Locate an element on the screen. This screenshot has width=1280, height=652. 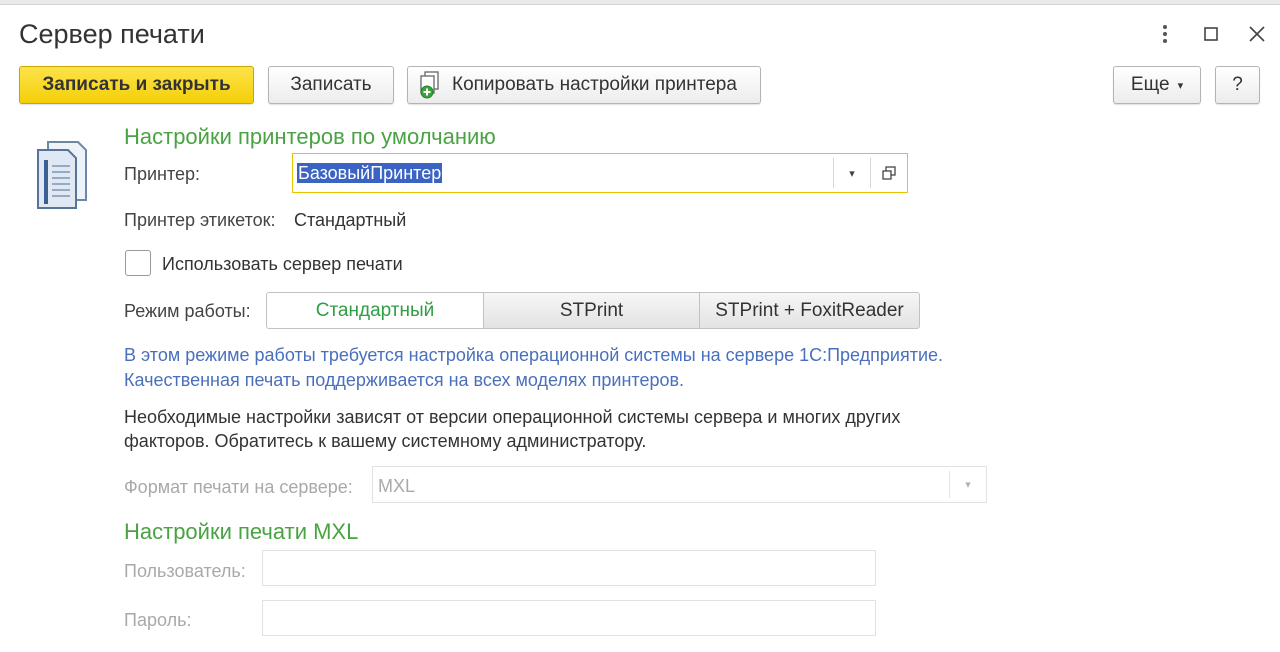
more-label: Еще is located at coordinates (1150, 84).